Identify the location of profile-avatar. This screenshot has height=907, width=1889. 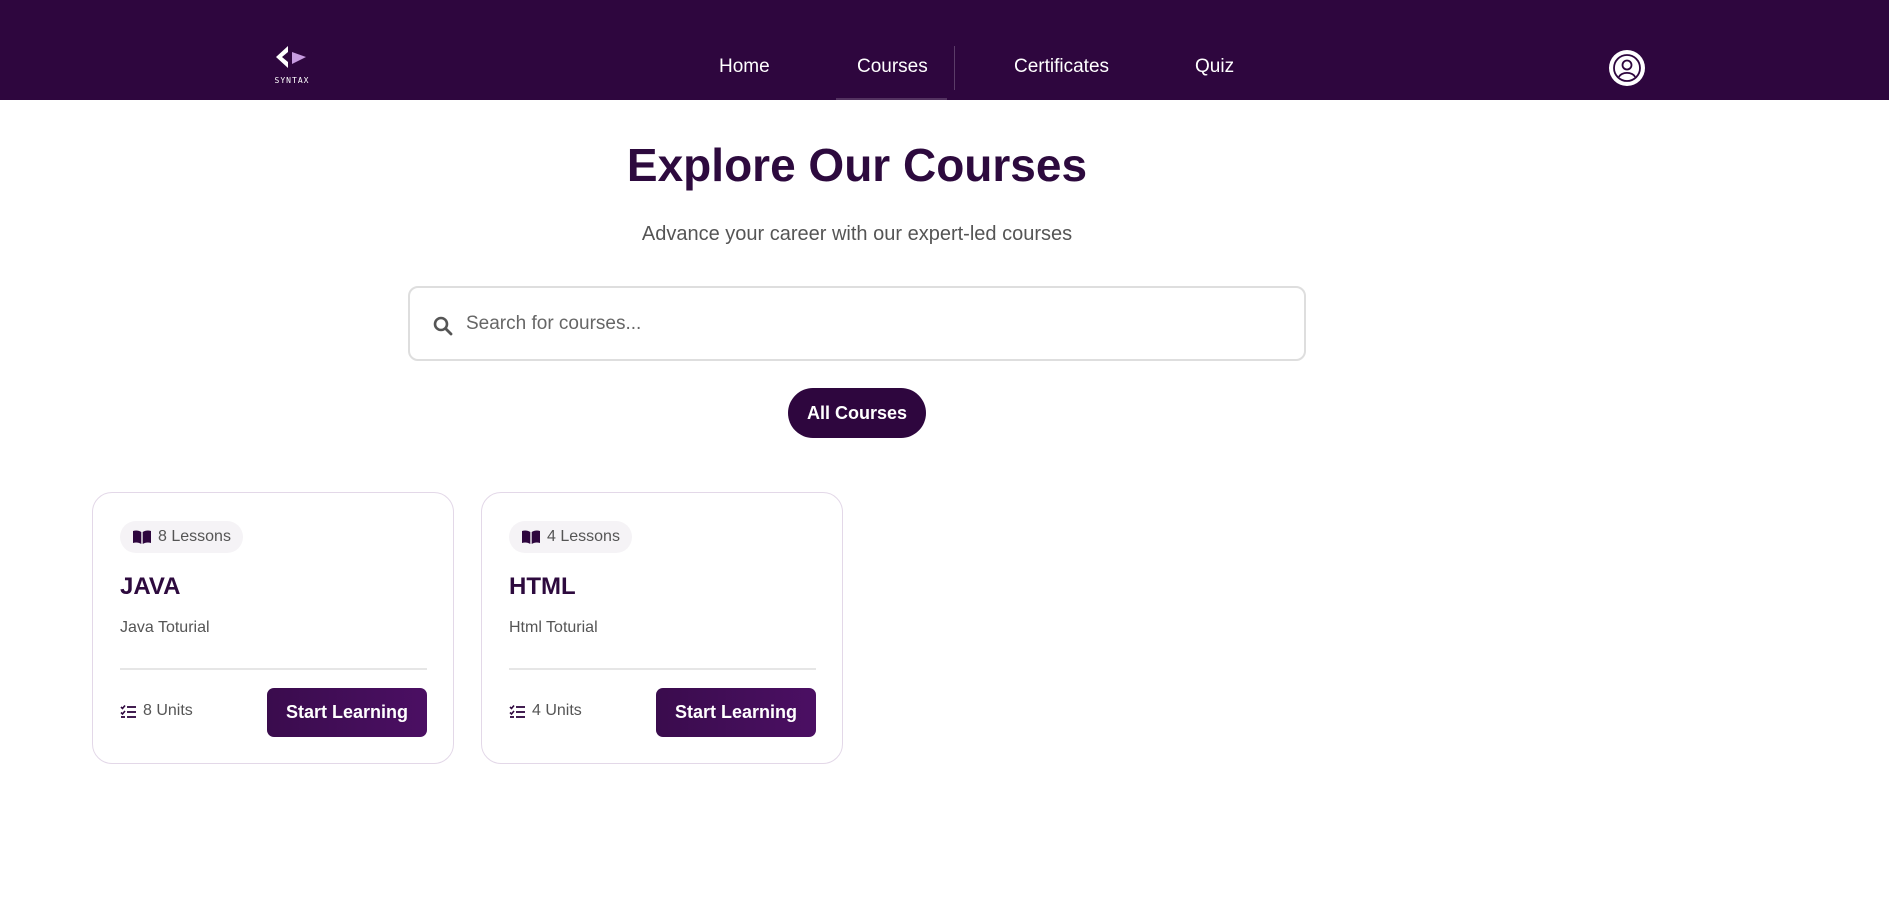
(1627, 68).